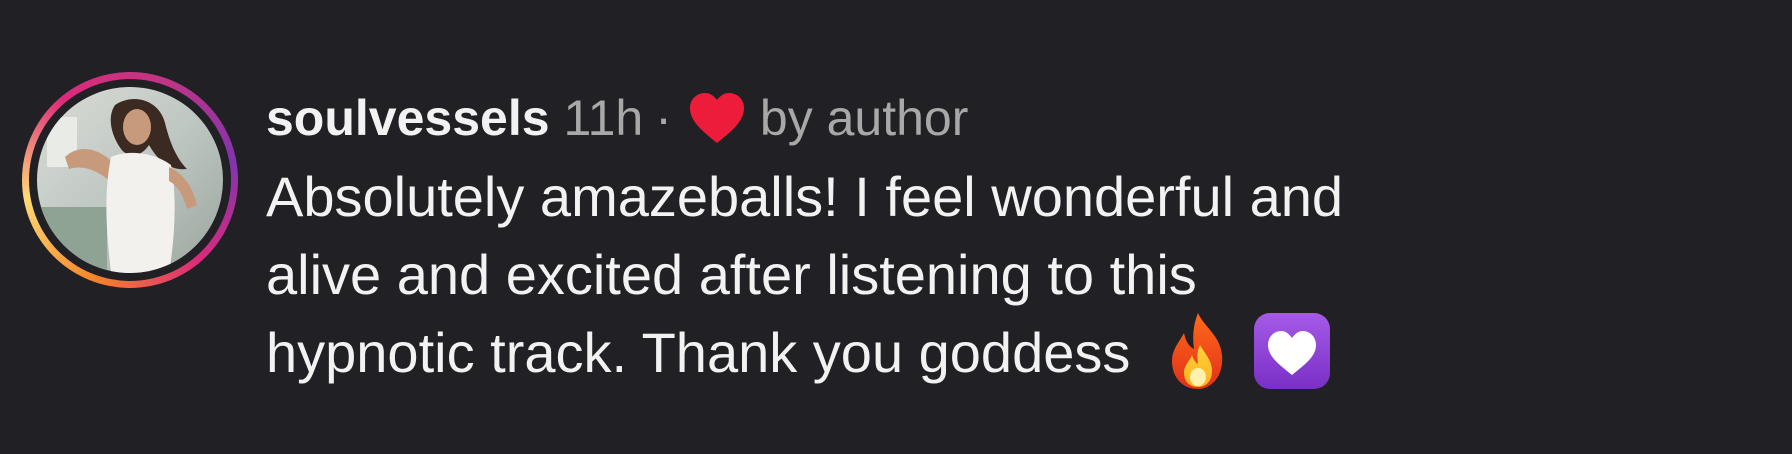 Image resolution: width=1792 pixels, height=454 pixels. Describe the element at coordinates (716, 118) in the screenshot. I see `red-heart-icon` at that location.